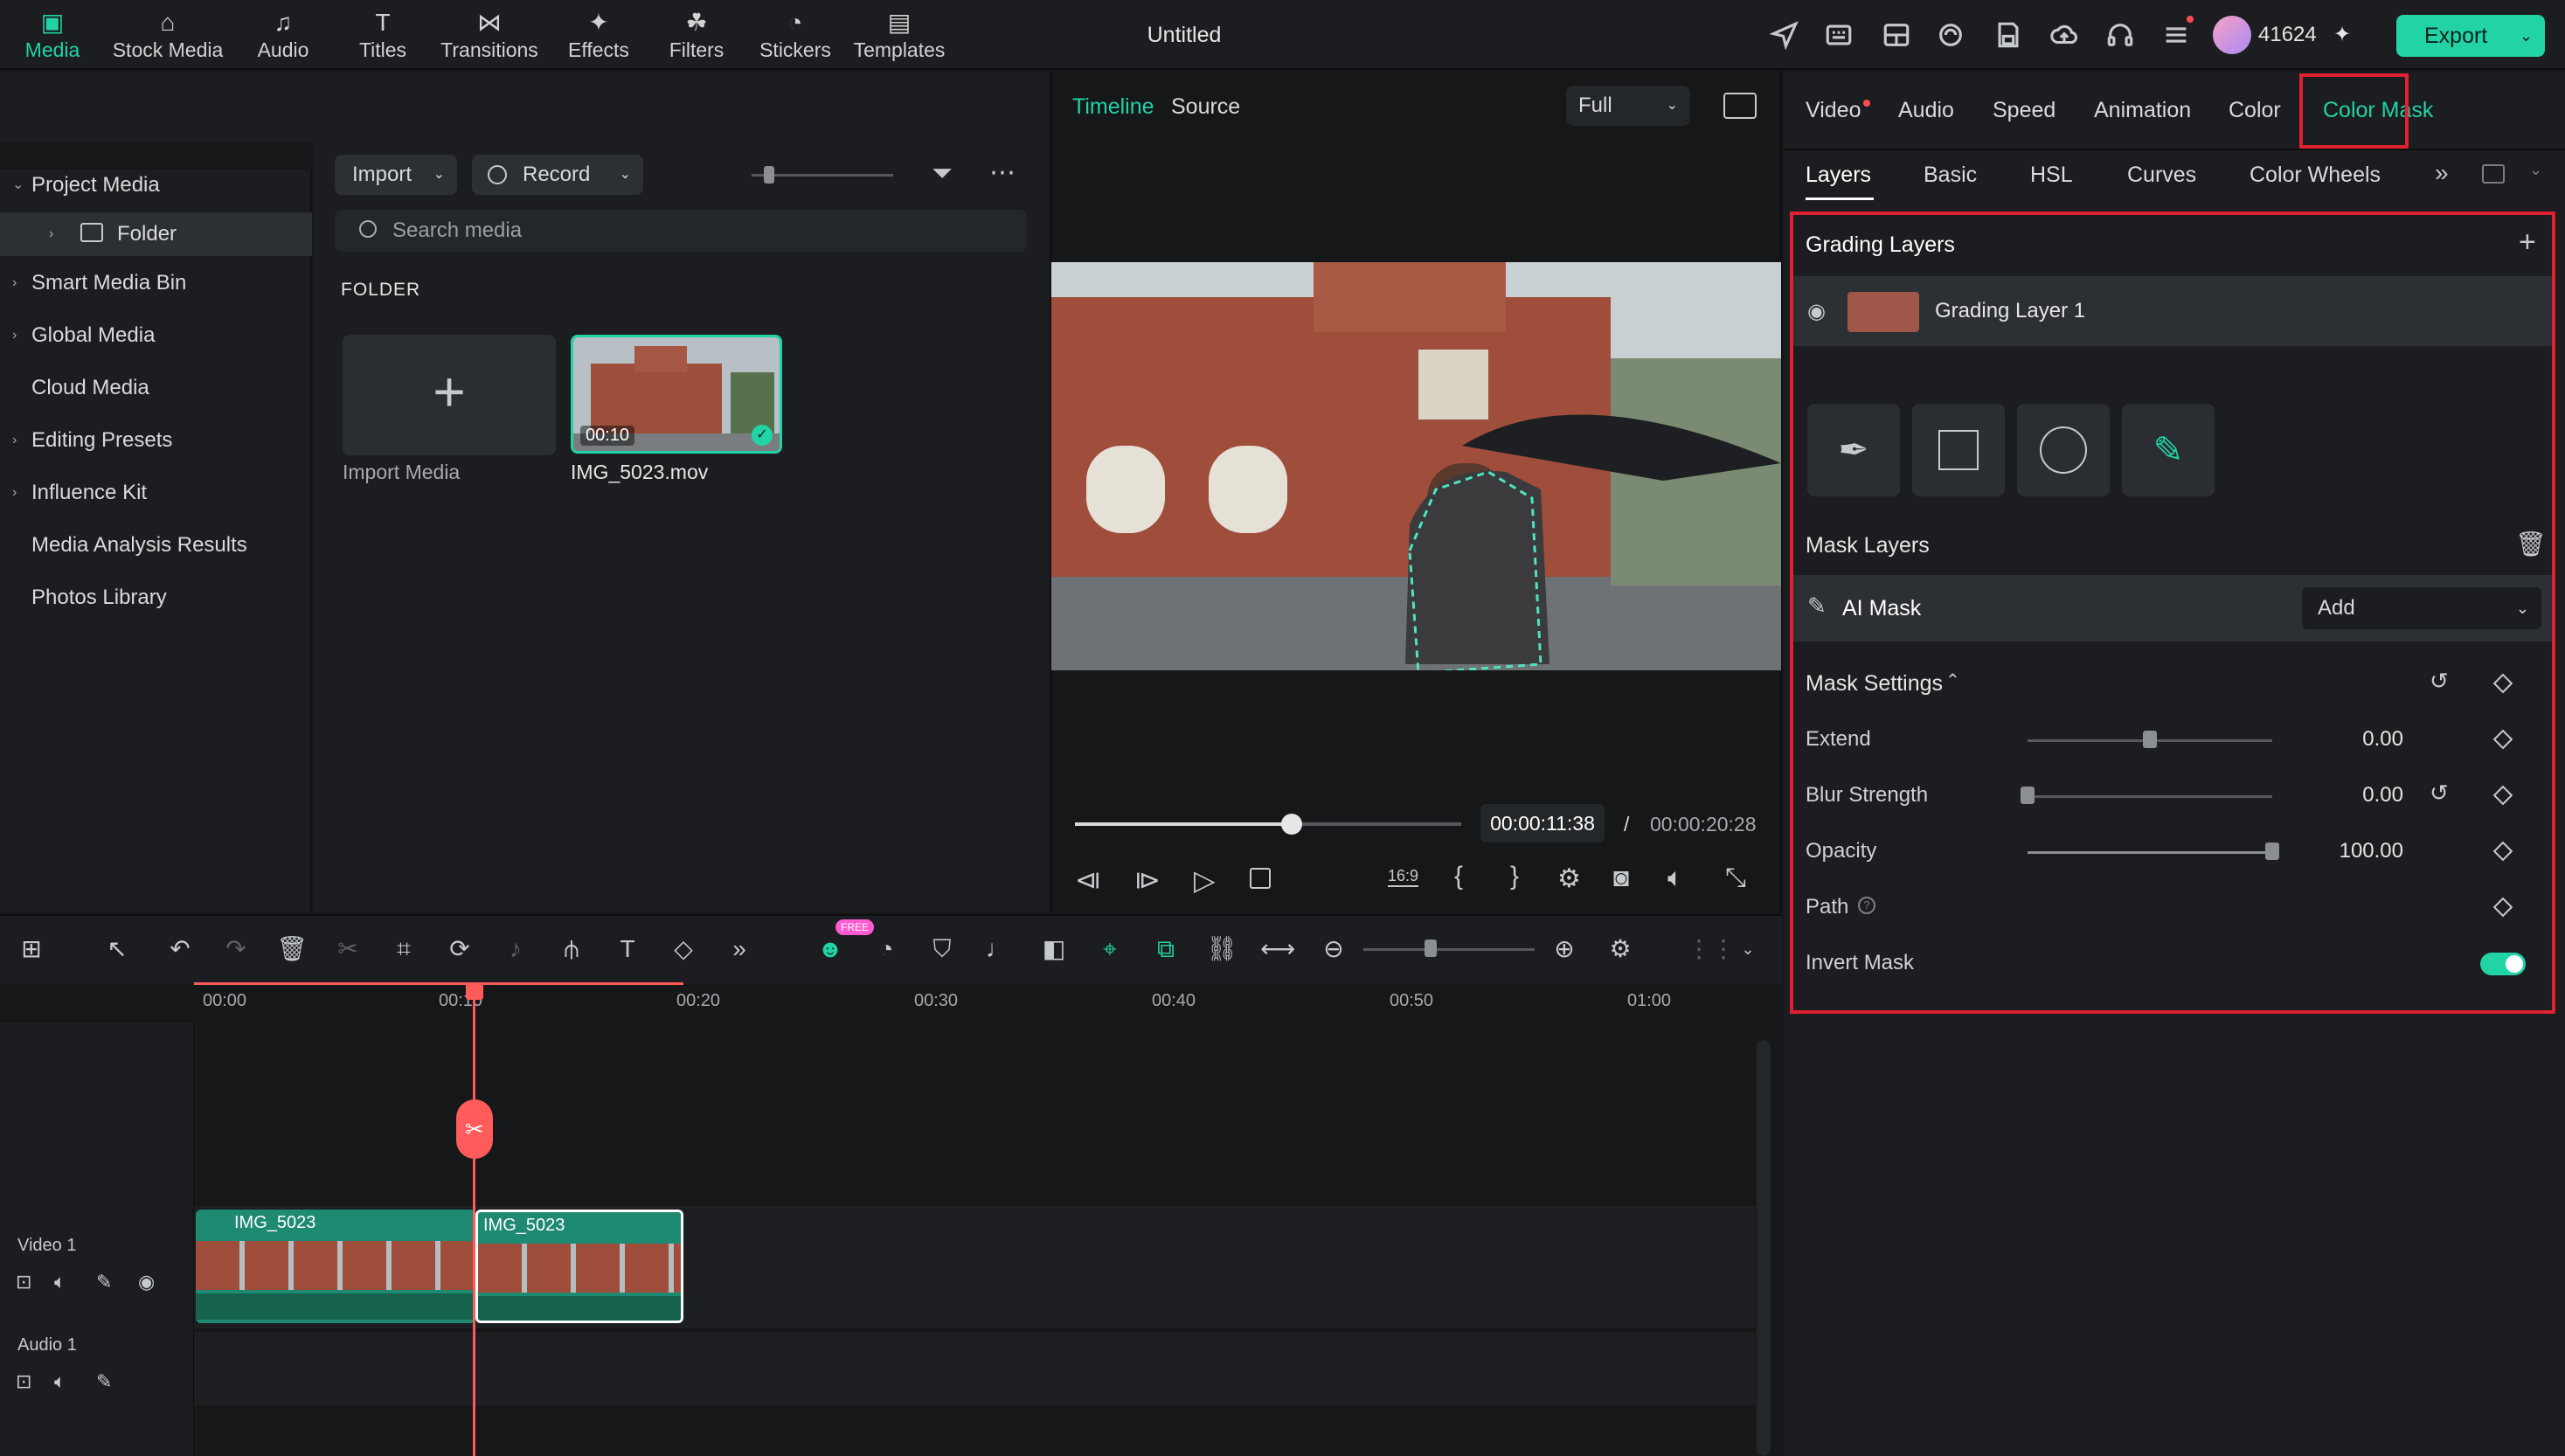 The width and height of the screenshot is (2565, 1456). What do you see at coordinates (1621, 878) in the screenshot?
I see `snapshot-icon: ◙` at bounding box center [1621, 878].